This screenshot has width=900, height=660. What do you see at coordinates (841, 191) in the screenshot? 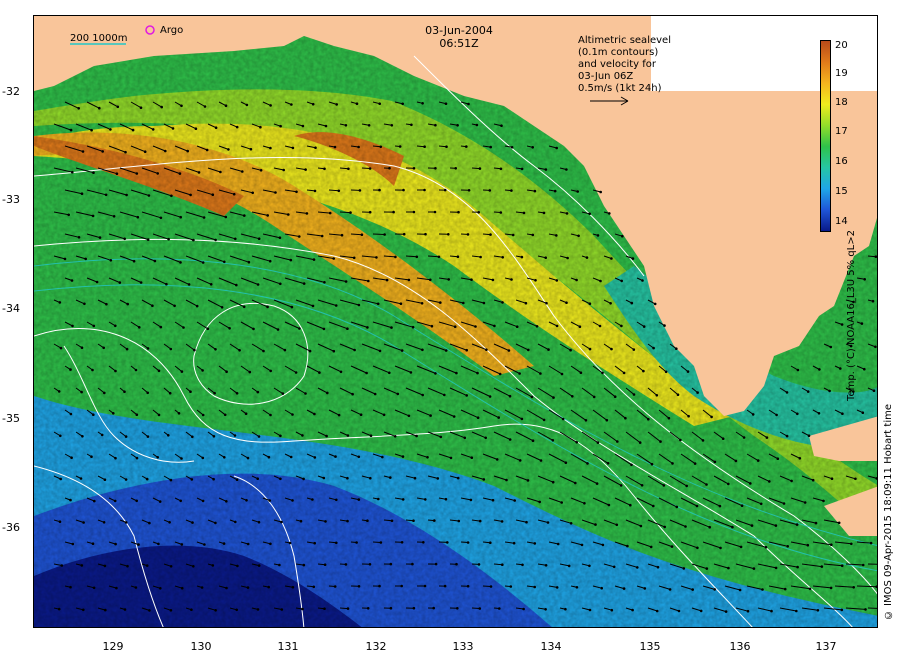
I see `colorbar-tick-label: 15` at bounding box center [841, 191].